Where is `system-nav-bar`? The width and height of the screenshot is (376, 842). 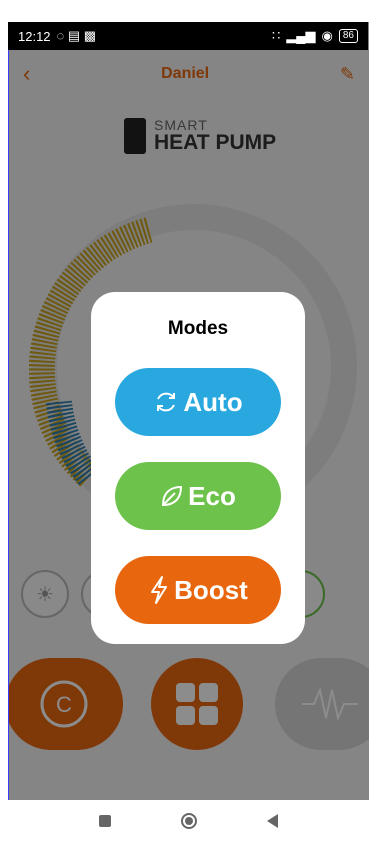 system-nav-bar is located at coordinates (188, 821).